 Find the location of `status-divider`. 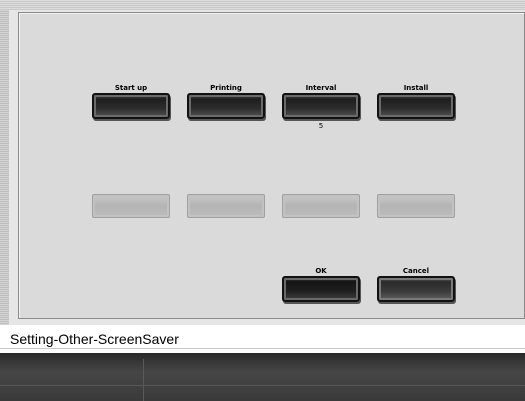

status-divider is located at coordinates (262, 348).